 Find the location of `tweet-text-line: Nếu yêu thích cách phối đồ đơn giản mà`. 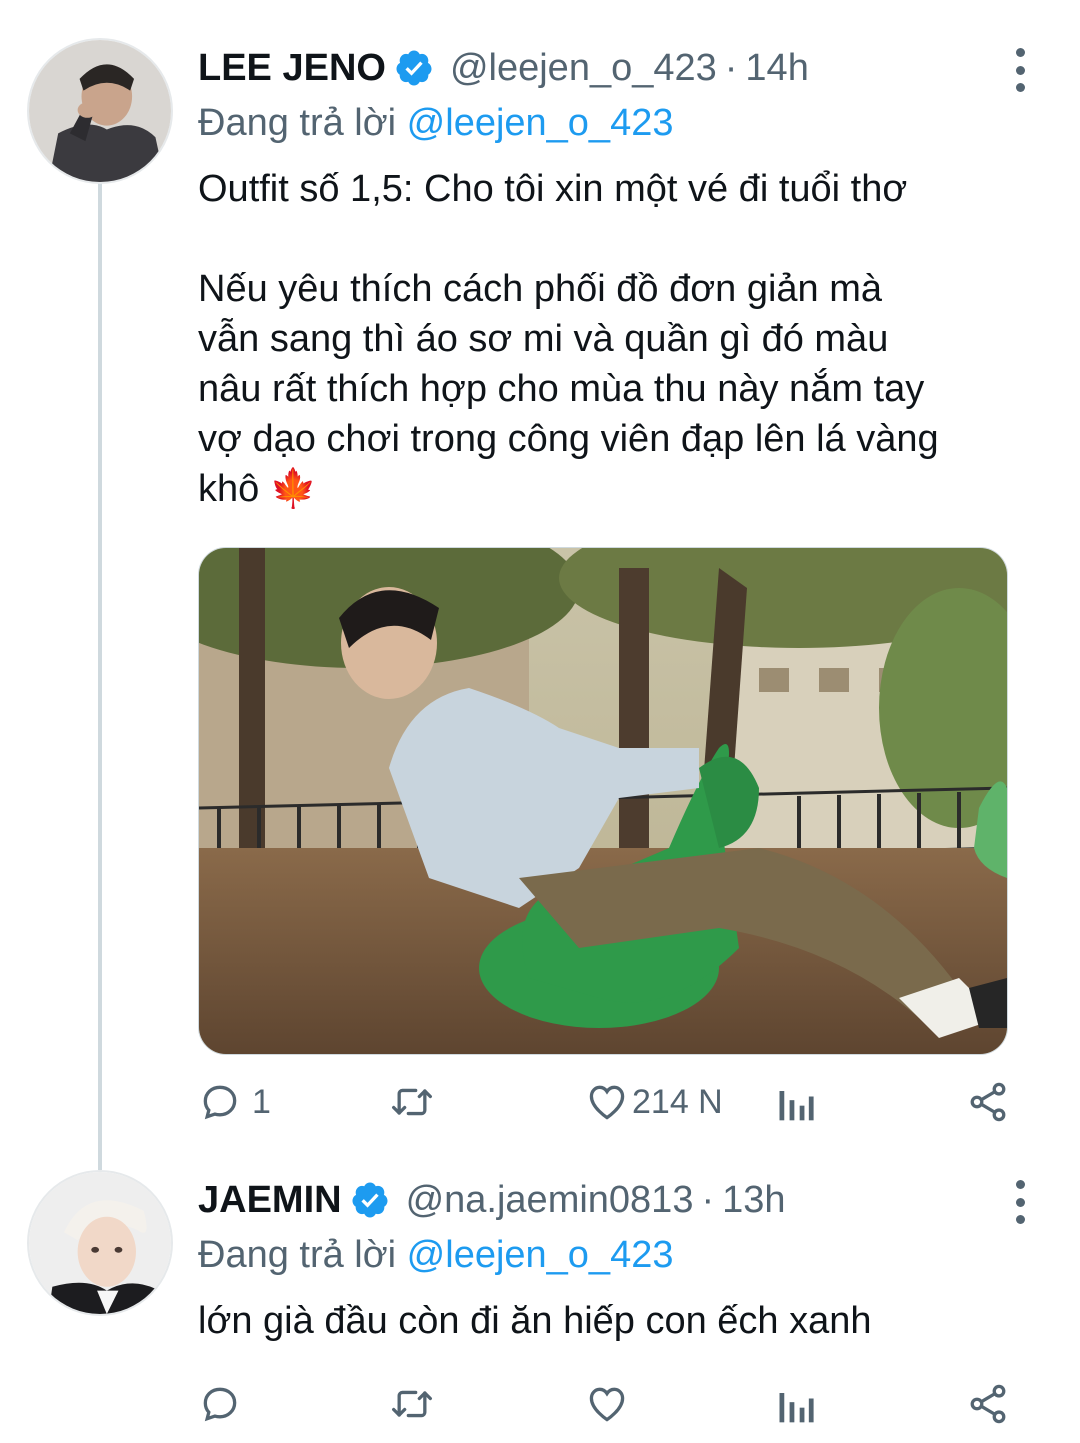

tweet-text-line: Nếu yêu thích cách phối đồ đơn giản mà is located at coordinates (540, 289).